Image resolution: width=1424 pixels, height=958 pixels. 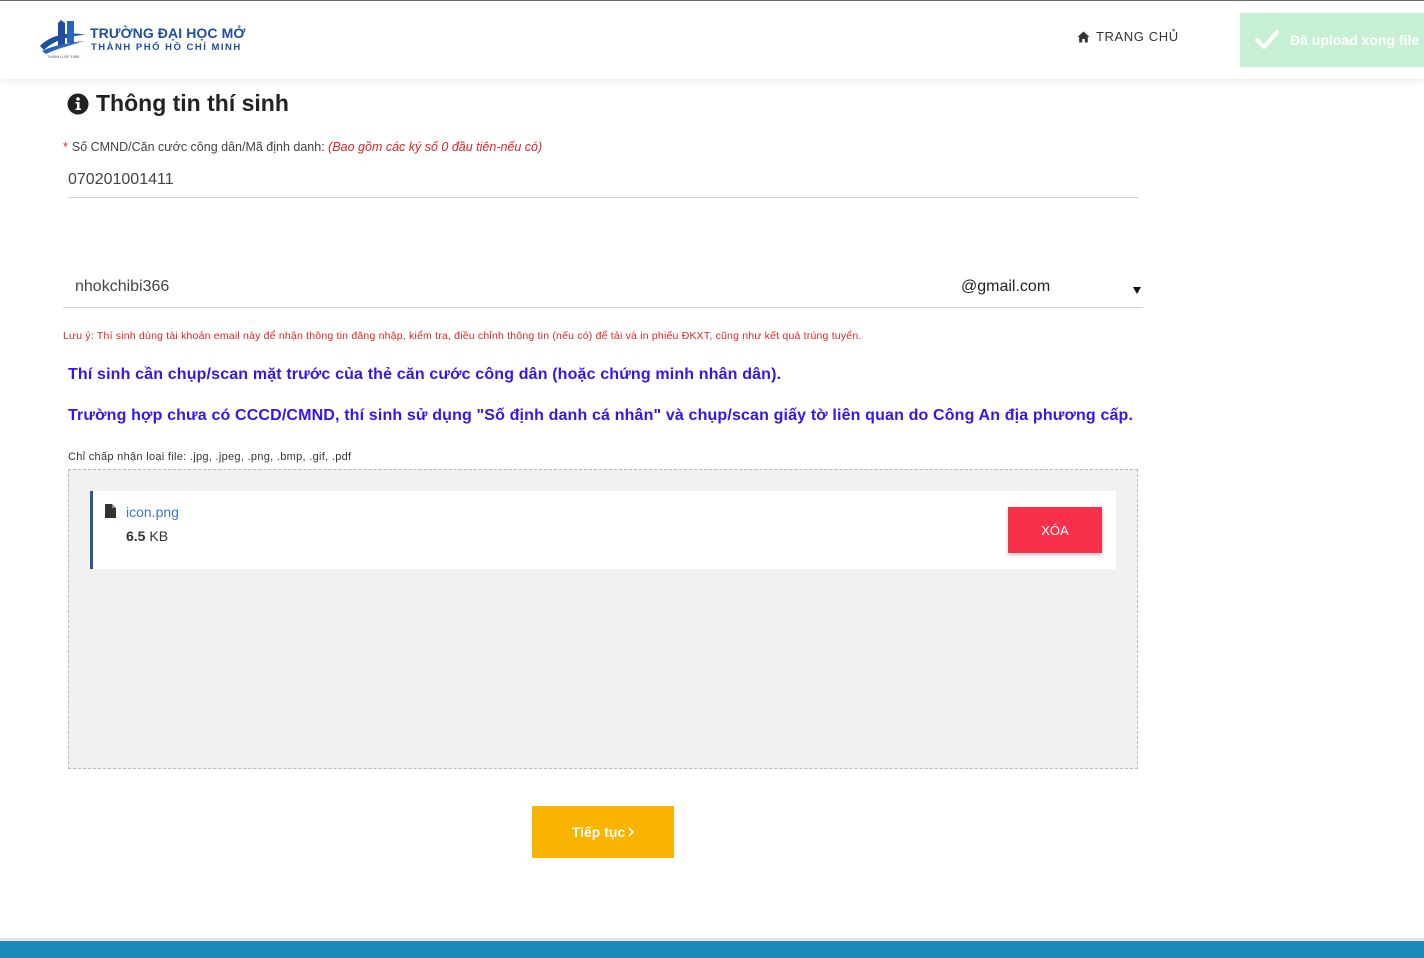 What do you see at coordinates (1005, 287) in the screenshot?
I see `email-domain-select: @gmail.com` at bounding box center [1005, 287].